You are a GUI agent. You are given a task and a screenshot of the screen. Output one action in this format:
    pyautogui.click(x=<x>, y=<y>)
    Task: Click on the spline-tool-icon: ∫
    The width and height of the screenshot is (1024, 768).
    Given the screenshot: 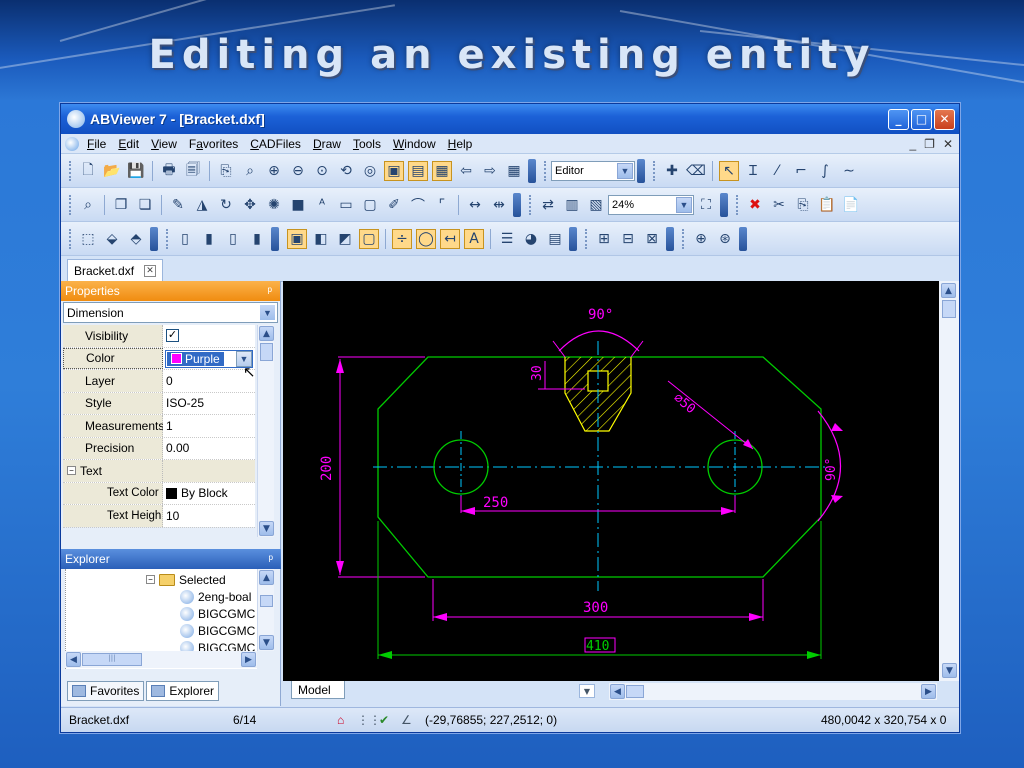 What is the action you would take?
    pyautogui.click(x=825, y=171)
    